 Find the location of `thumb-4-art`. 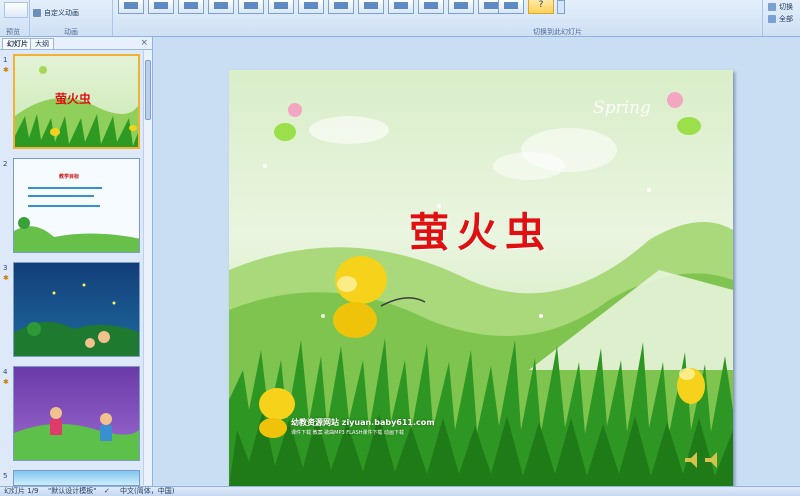

thumb-4-art is located at coordinates (76, 433).